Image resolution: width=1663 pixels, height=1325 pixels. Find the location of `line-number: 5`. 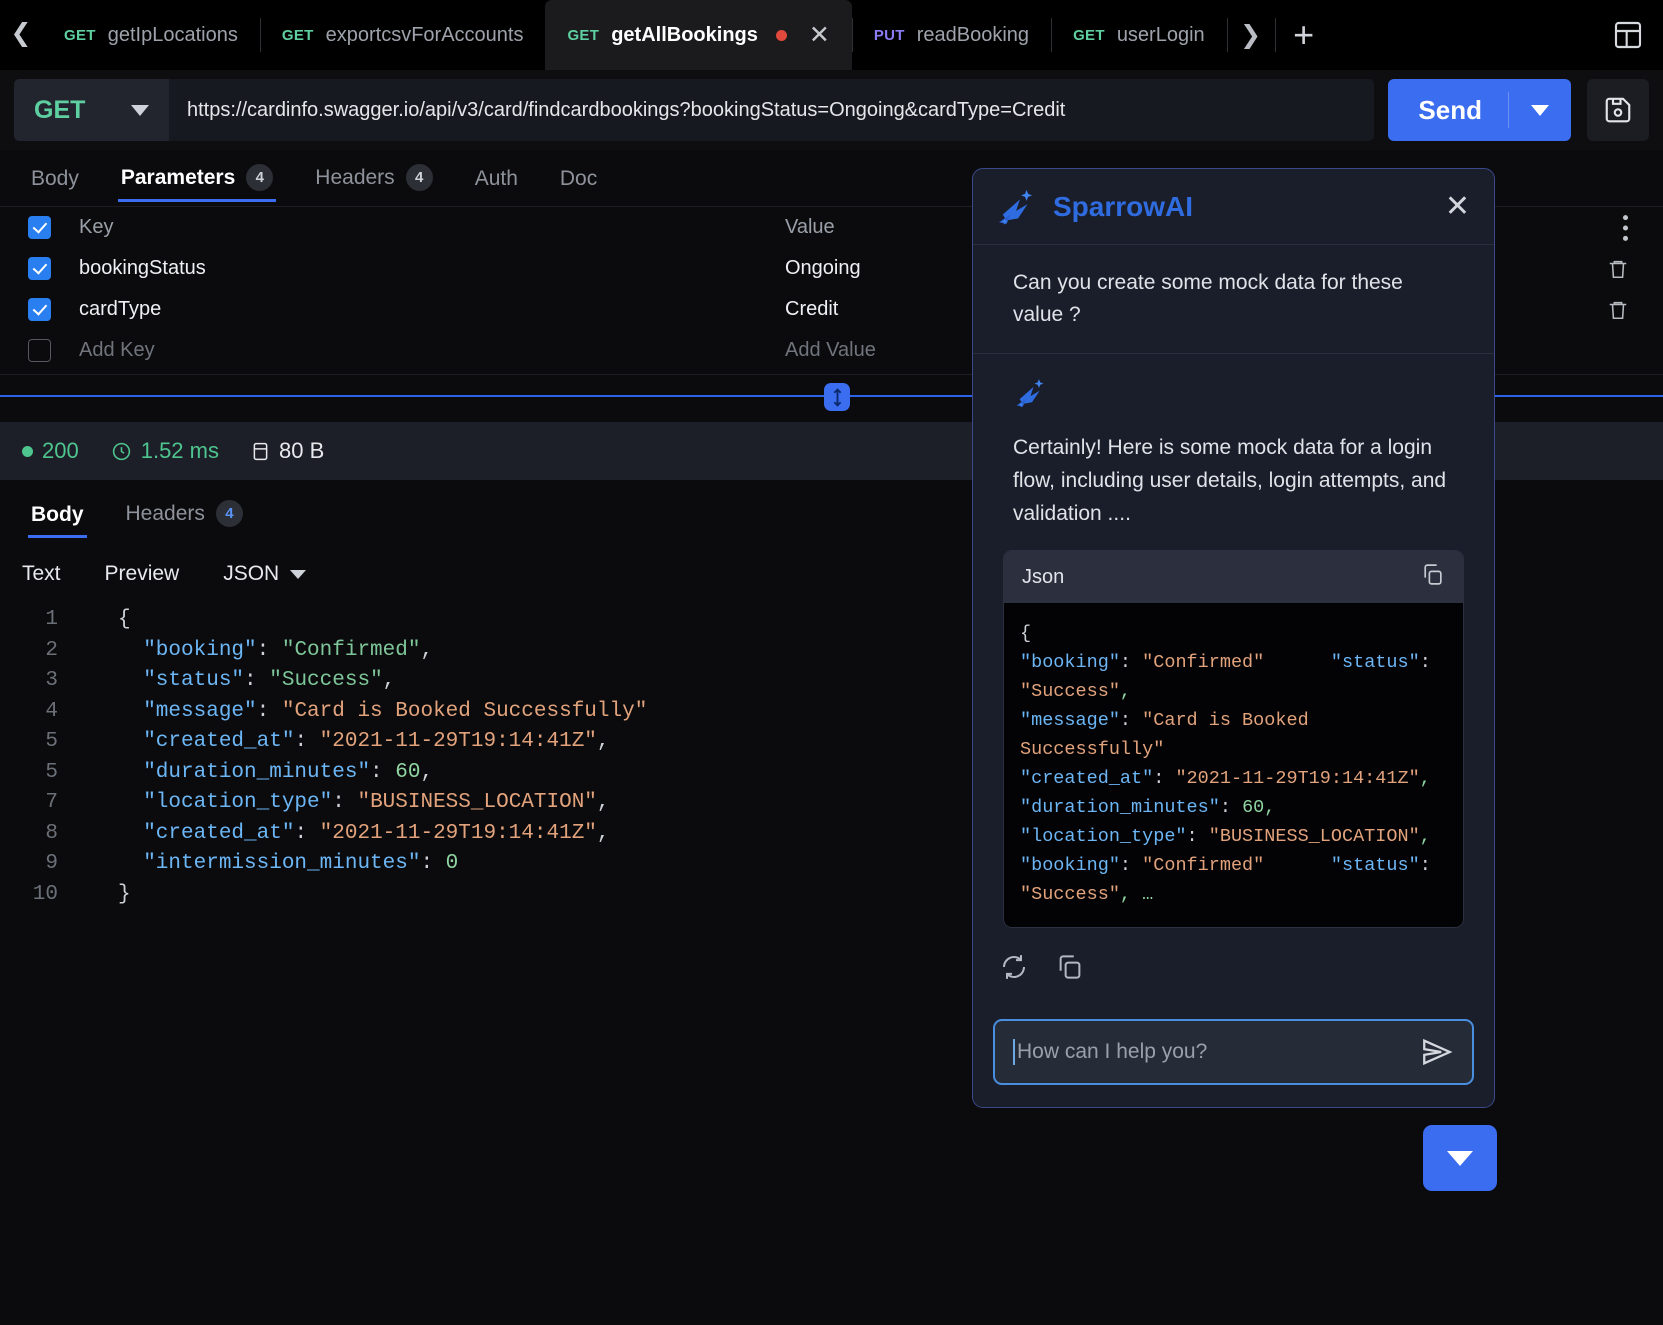

line-number: 5 is located at coordinates (51, 772).